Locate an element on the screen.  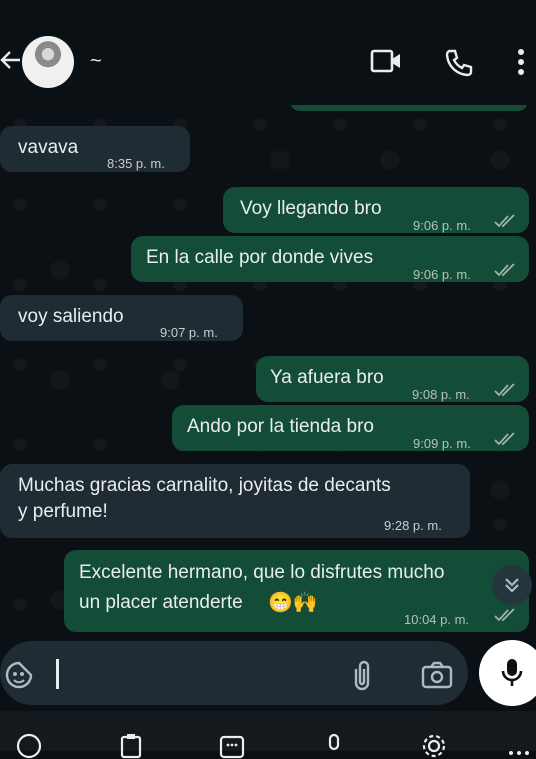
scroll-to-bottom-button is located at coordinates (512, 585).